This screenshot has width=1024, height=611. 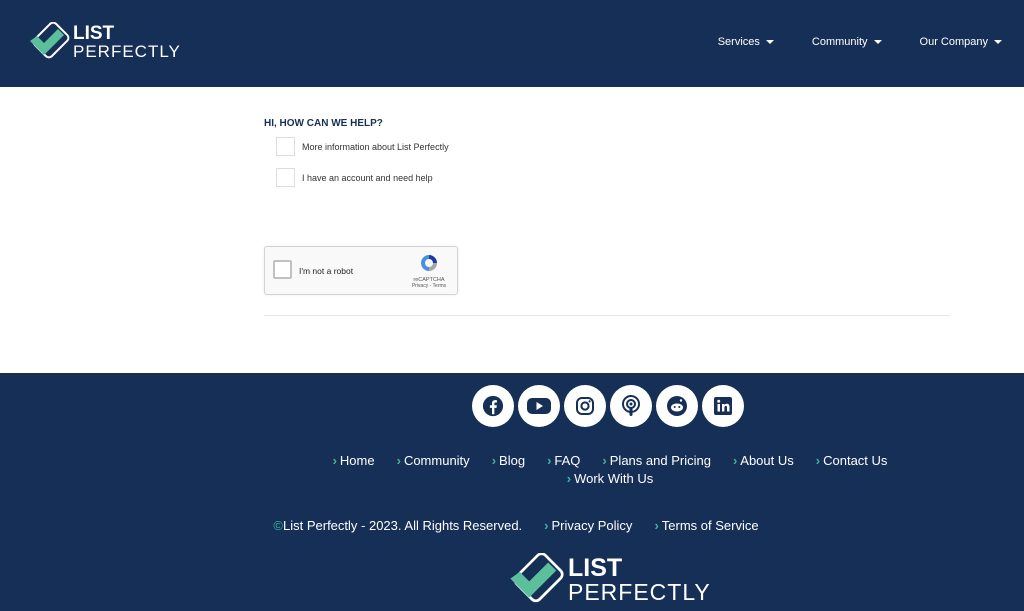 I want to click on footer-link-work: › Work With Us, so click(x=610, y=478).